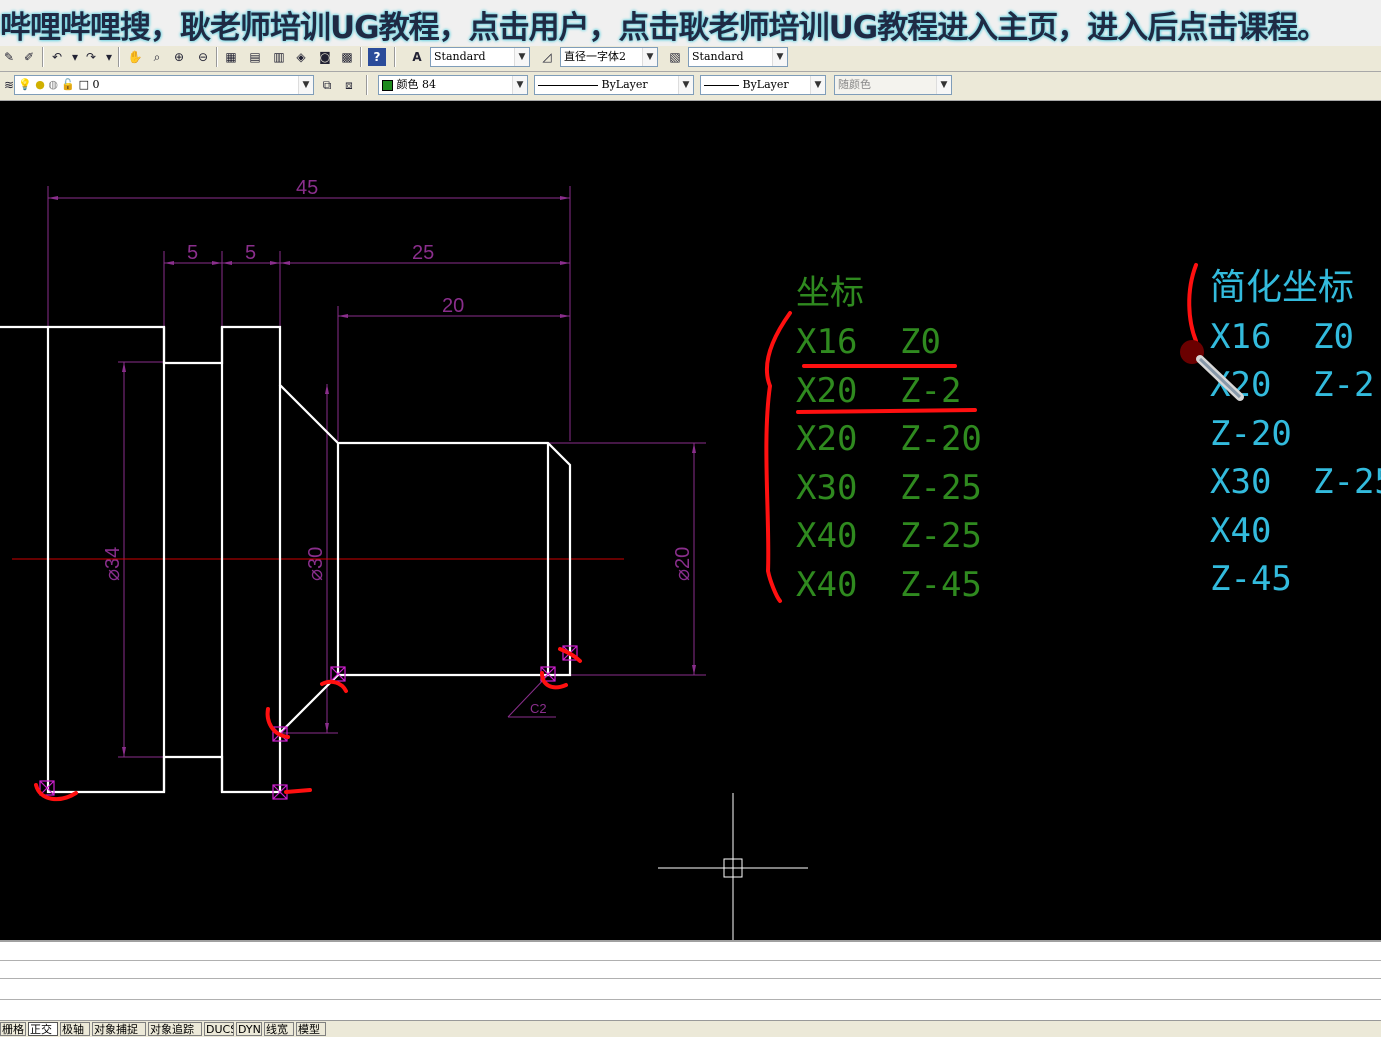 This screenshot has height=1037, width=1381. I want to click on coords-row-4-z: Z-25, so click(941, 488).